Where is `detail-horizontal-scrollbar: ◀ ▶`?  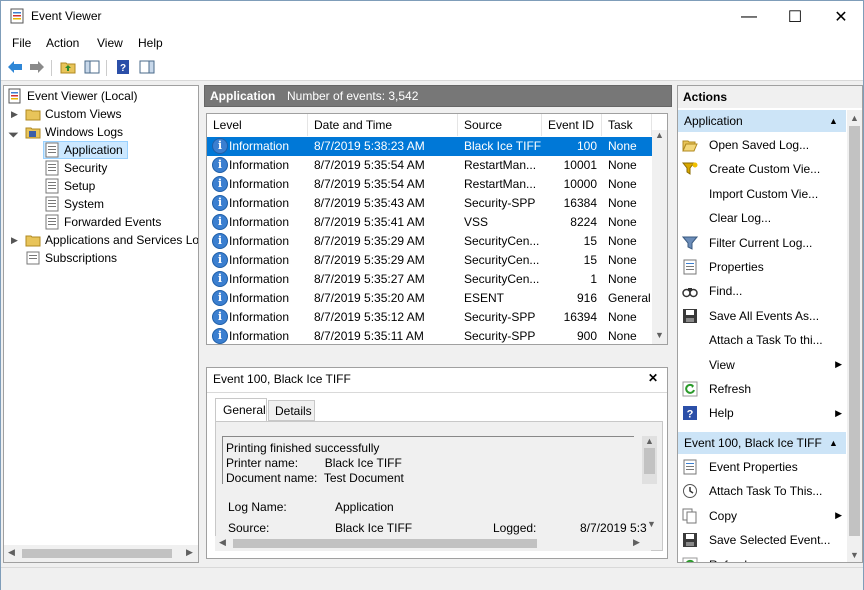 detail-horizontal-scrollbar: ◀ ▶ is located at coordinates (433, 543).